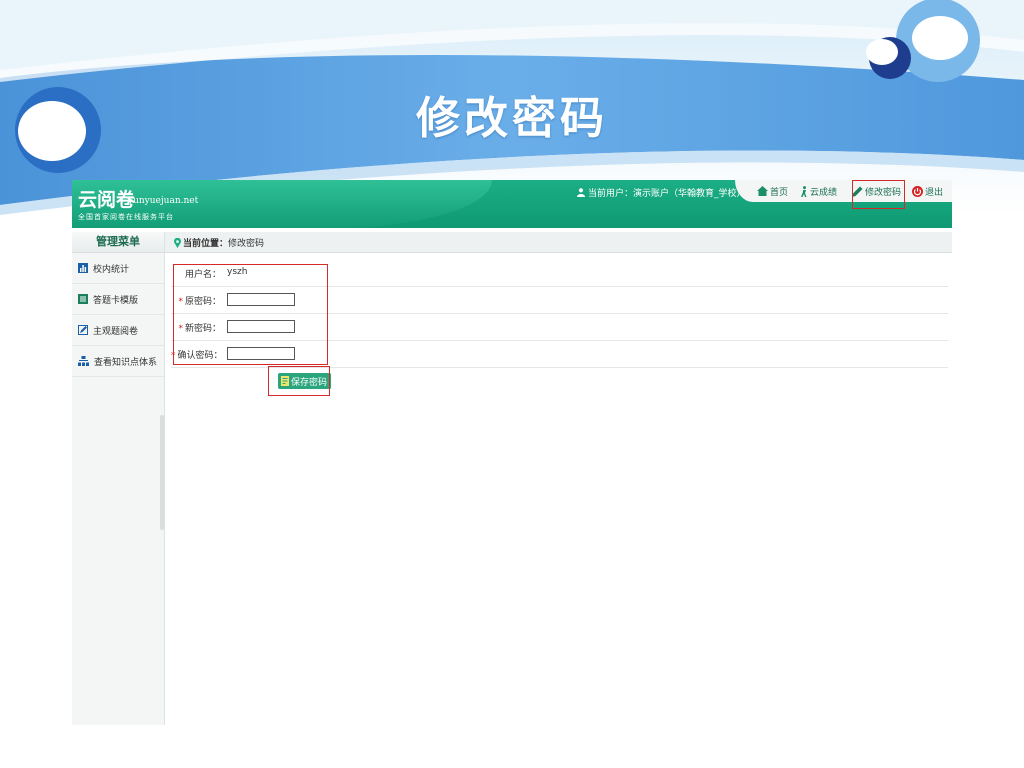 This screenshot has height=768, width=1024. Describe the element at coordinates (512, 118) in the screenshot. I see `slide-title: 修改密码` at that location.